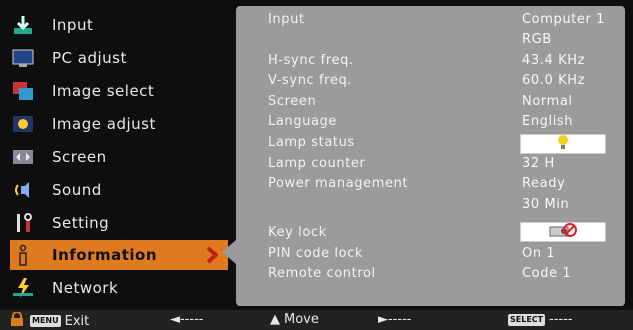 This screenshot has width=633, height=330. I want to click on value-input: Computer 1, so click(564, 19).